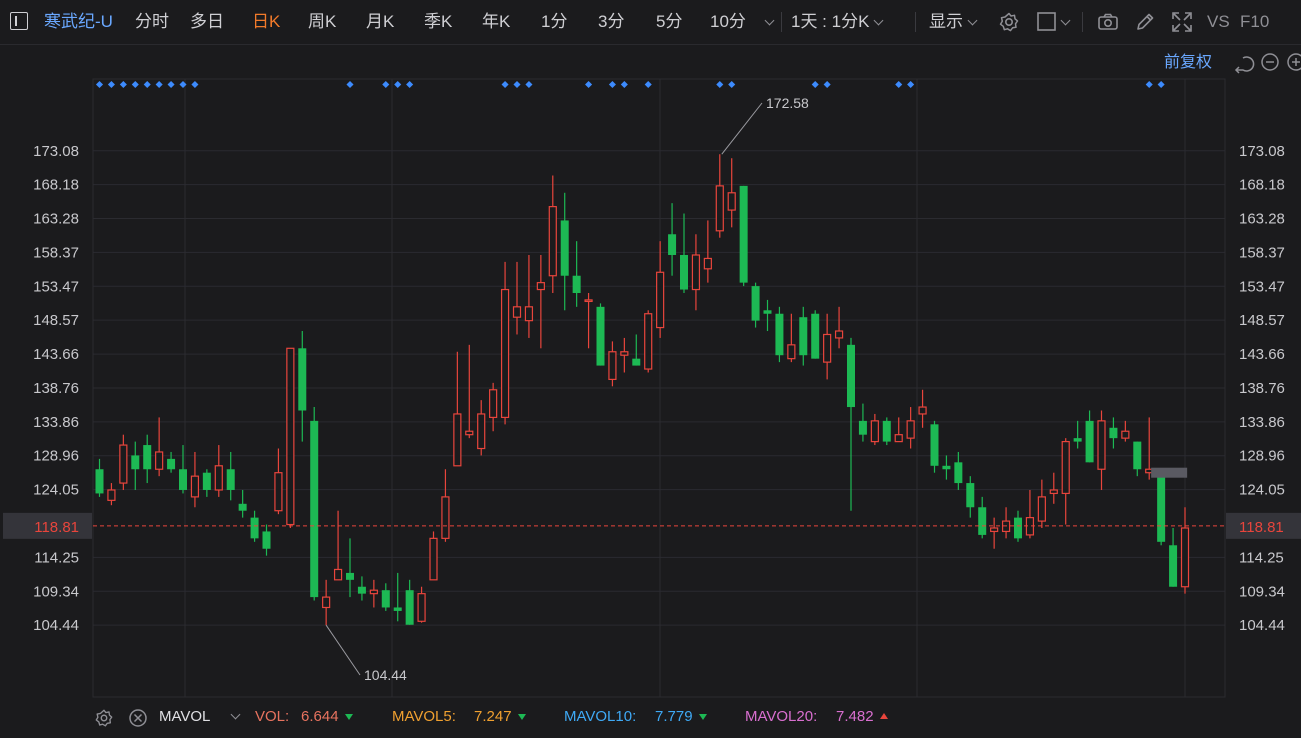 The image size is (1301, 738). What do you see at coordinates (207, 22) in the screenshot?
I see `tab-multi-day: 多日` at bounding box center [207, 22].